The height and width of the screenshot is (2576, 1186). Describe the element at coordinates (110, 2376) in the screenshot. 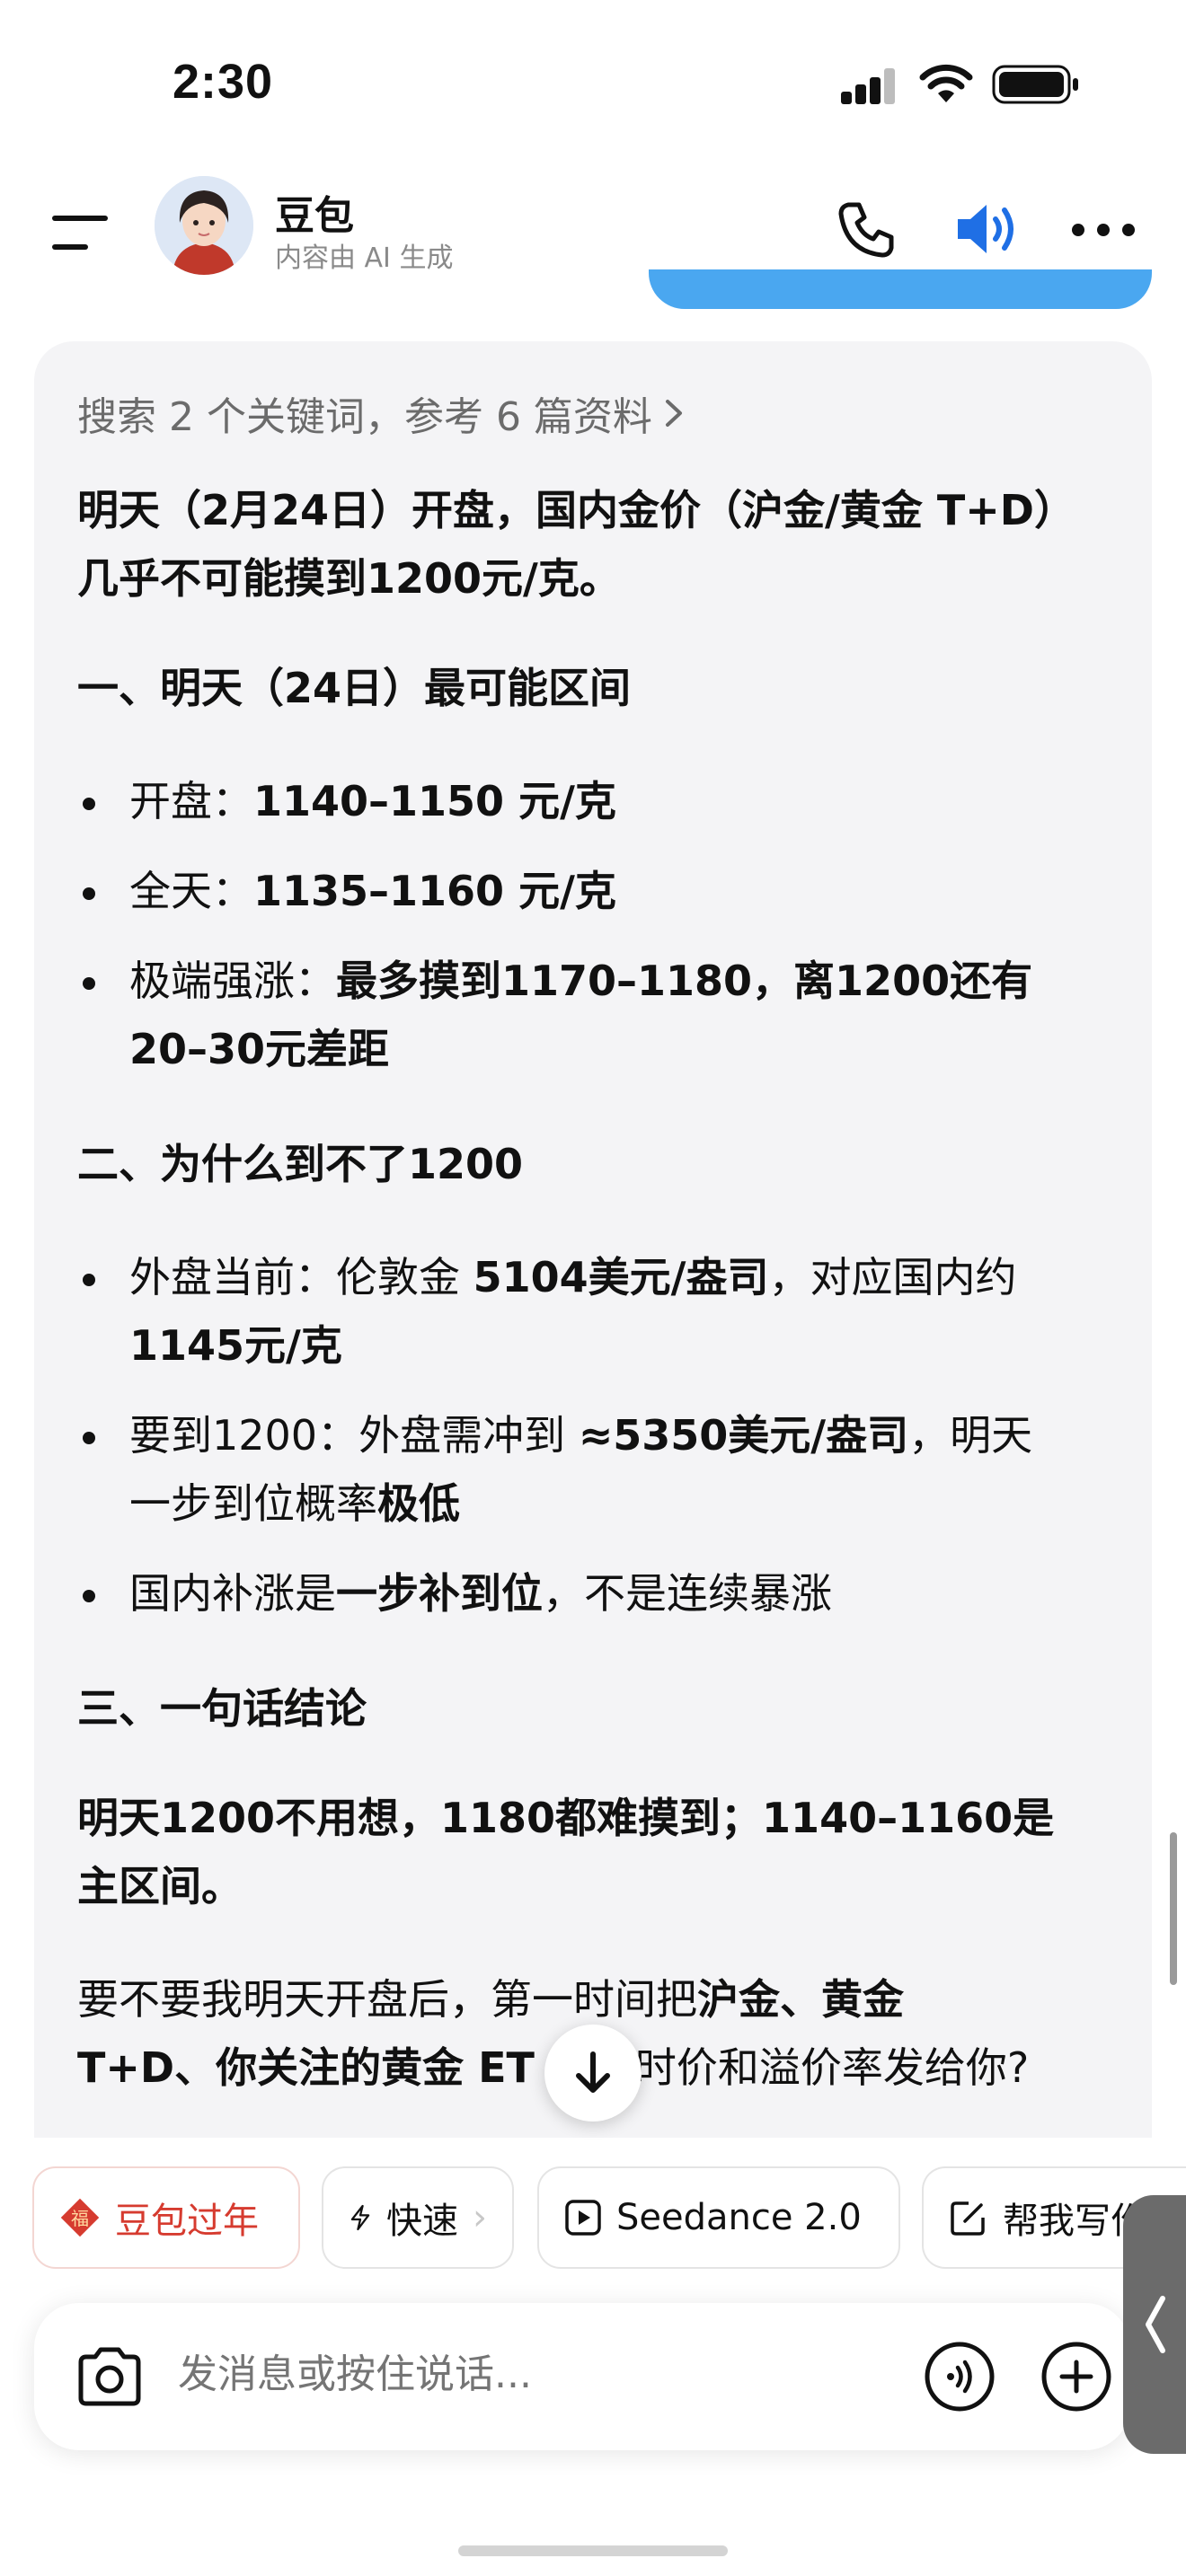

I see `camera-icon` at that location.